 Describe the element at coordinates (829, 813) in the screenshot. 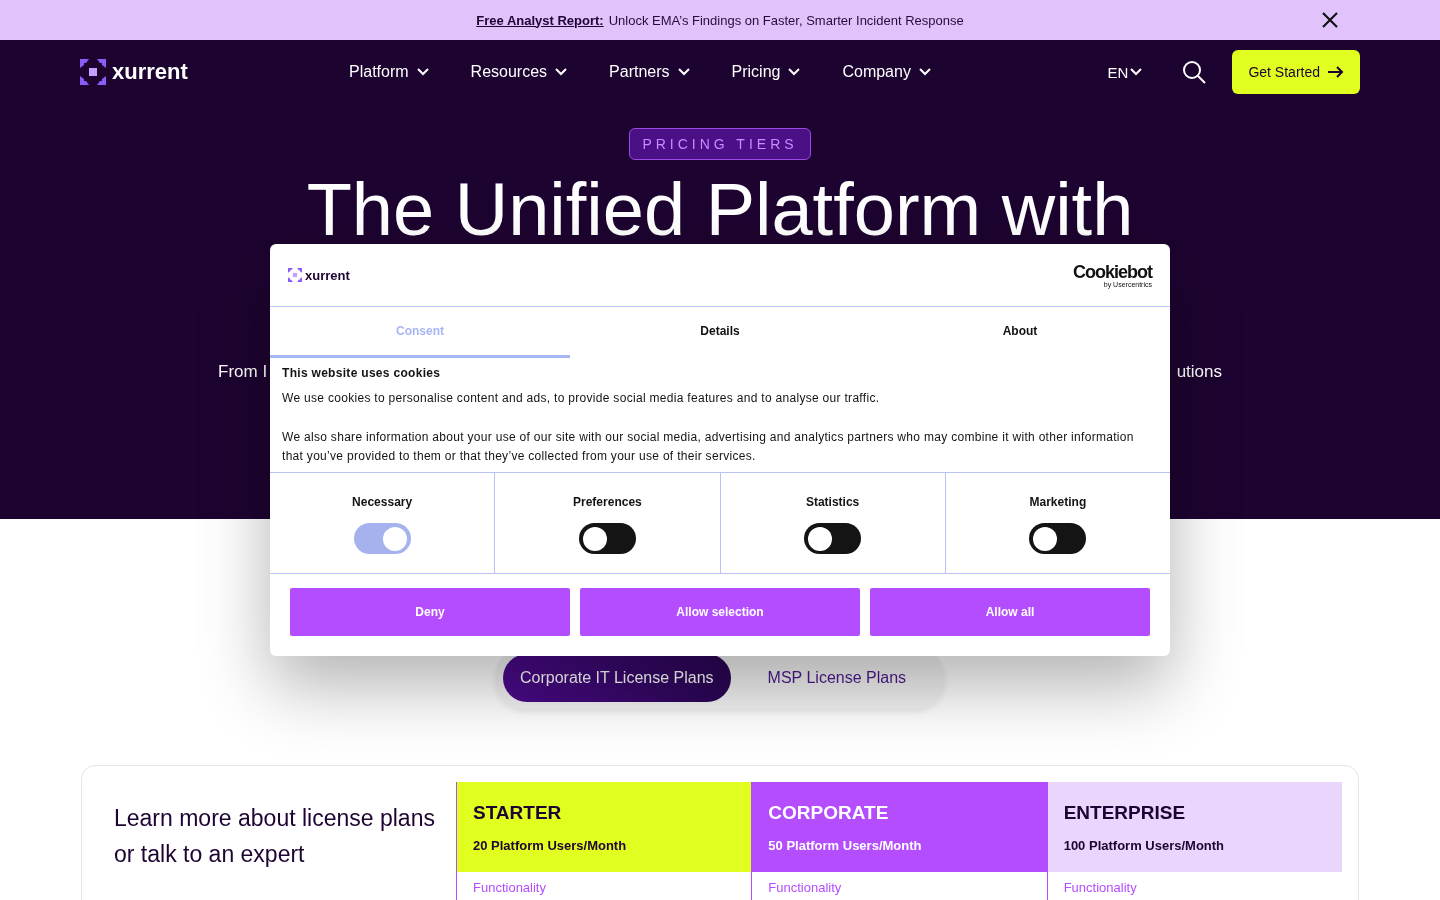

I see `tier-name: CORPORATE` at that location.